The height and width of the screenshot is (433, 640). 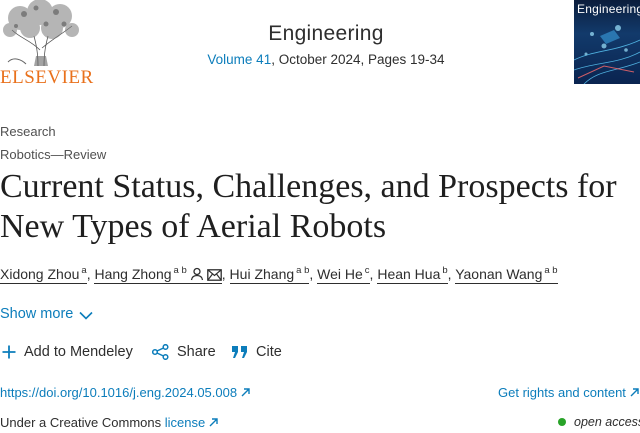 I want to click on share-label: Share, so click(x=196, y=352).